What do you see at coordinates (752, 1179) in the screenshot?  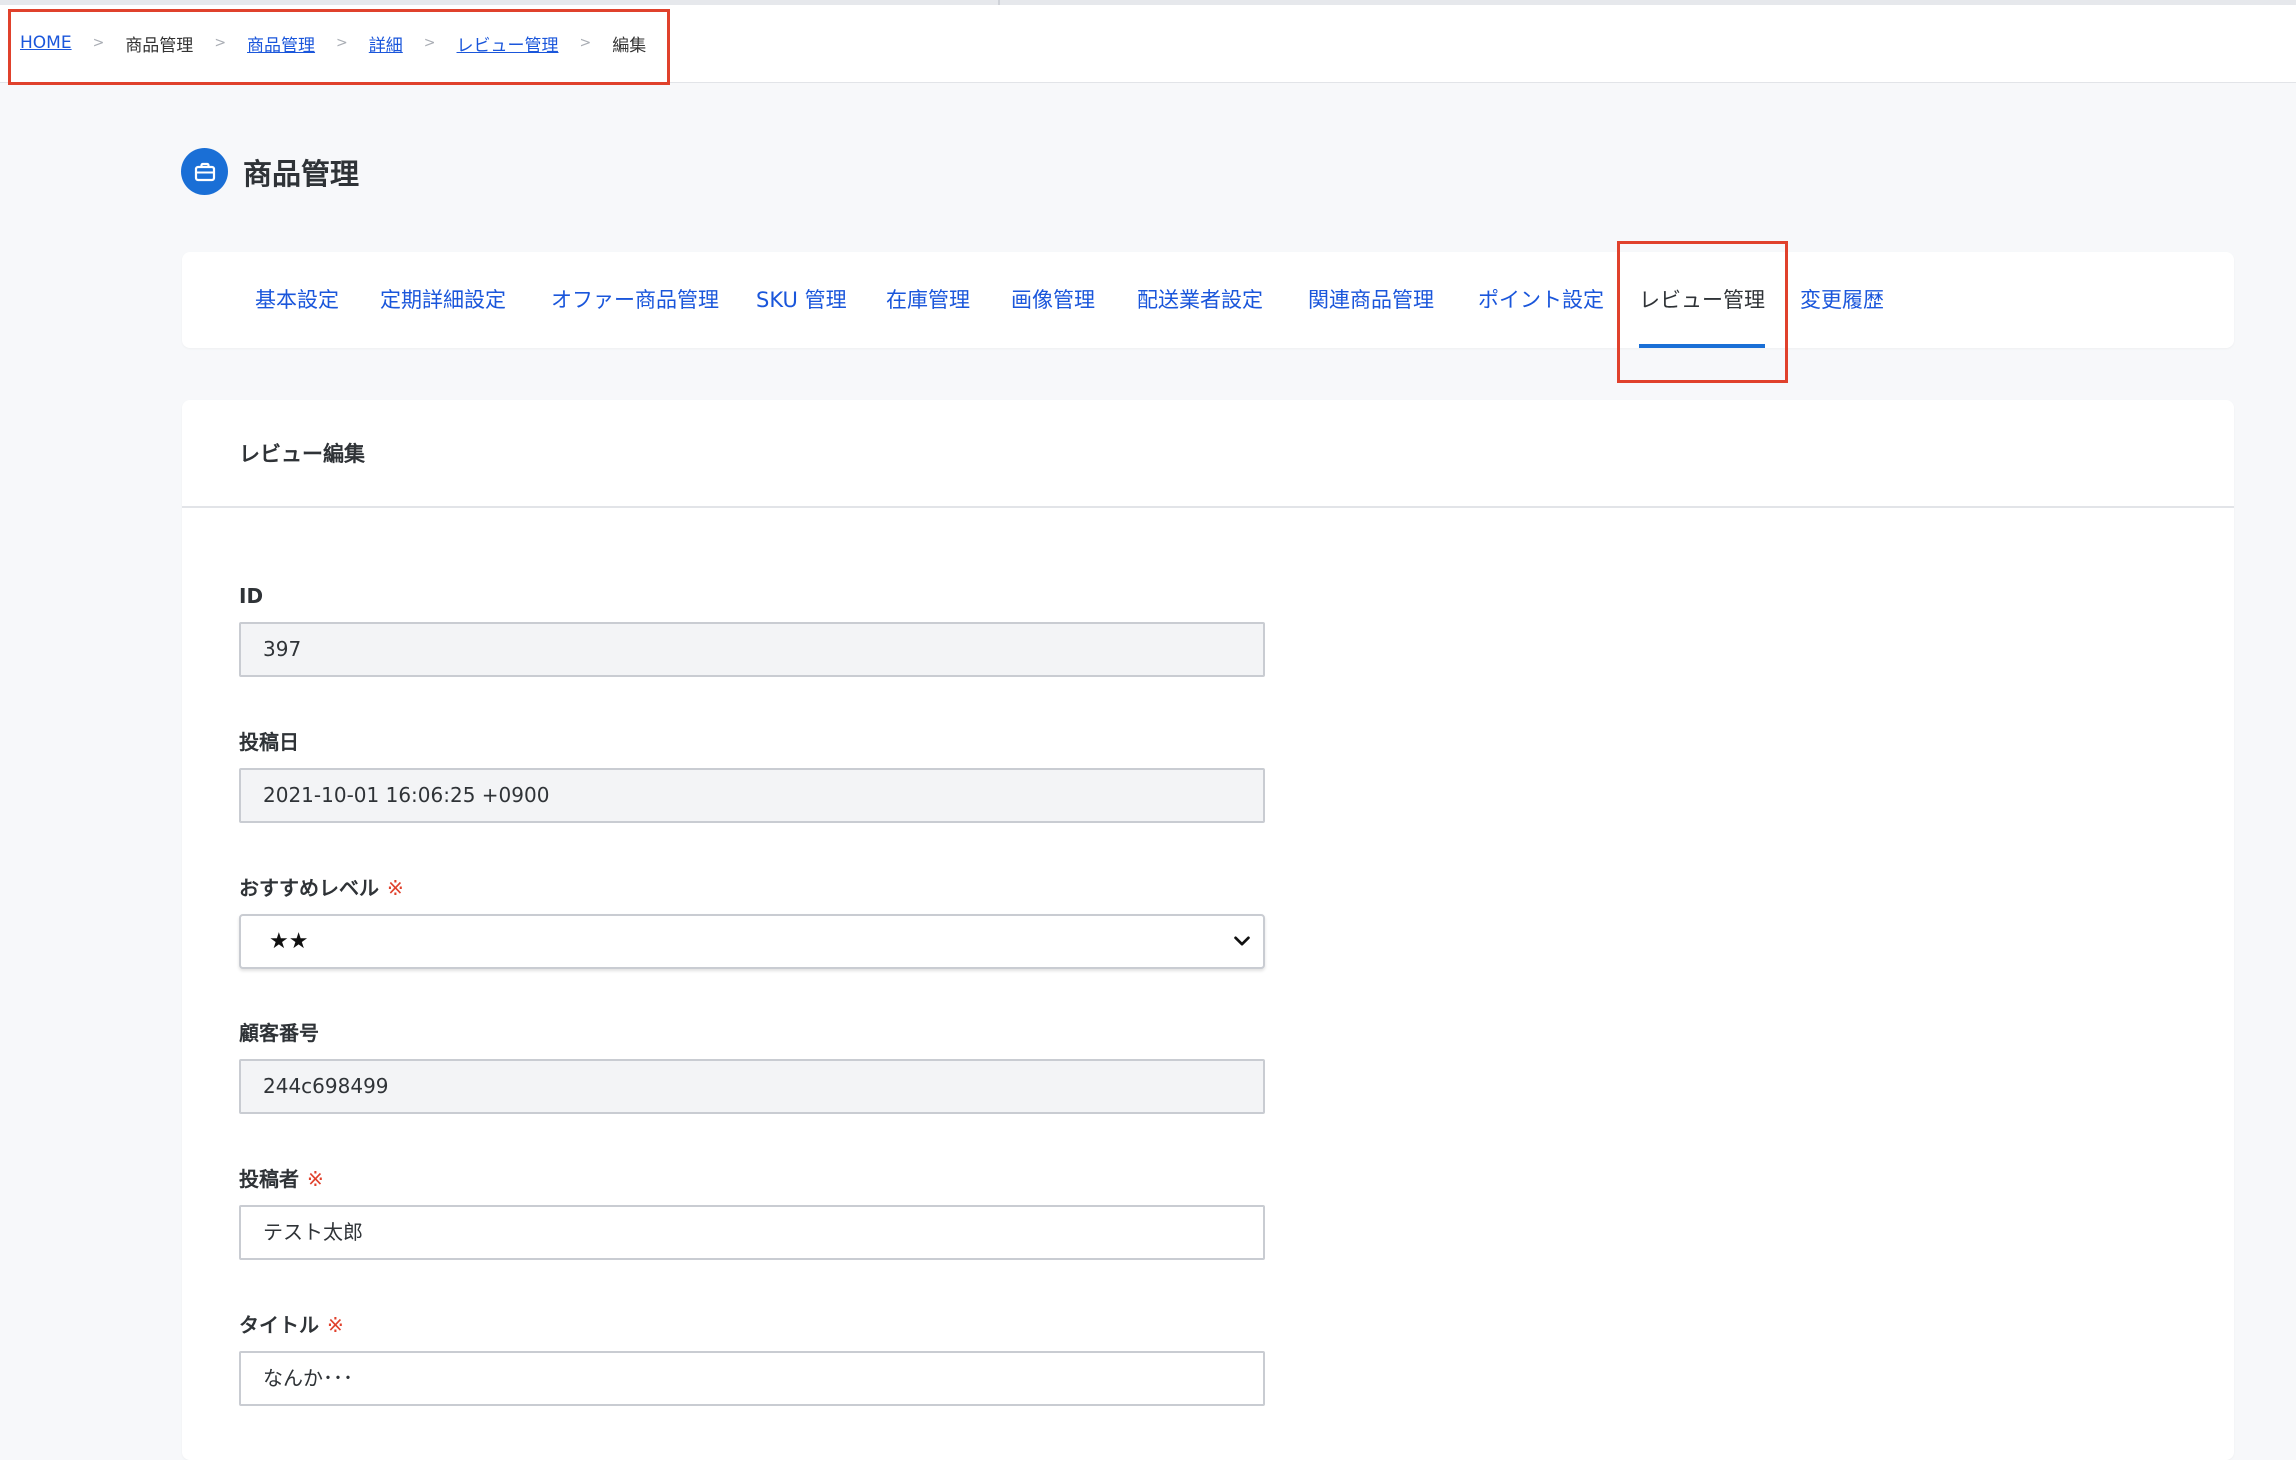 I see `poster-label-row: 投稿者 ※` at bounding box center [752, 1179].